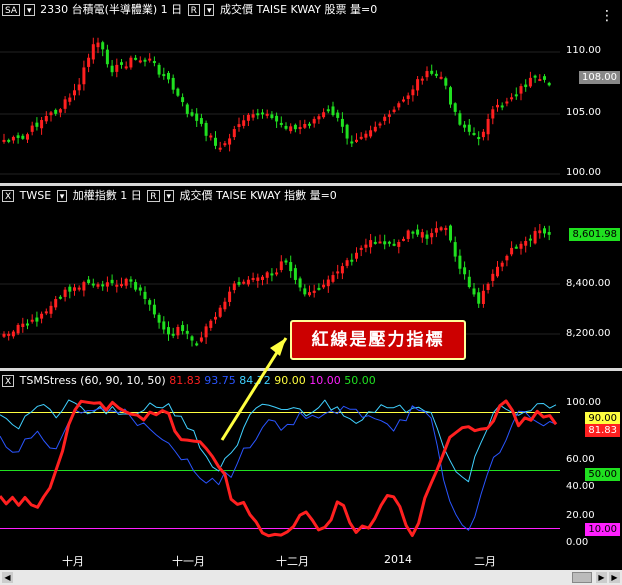 The image size is (622, 585). Describe the element at coordinates (7, 577) in the screenshot. I see `scroll-left-icon: ◀` at that location.